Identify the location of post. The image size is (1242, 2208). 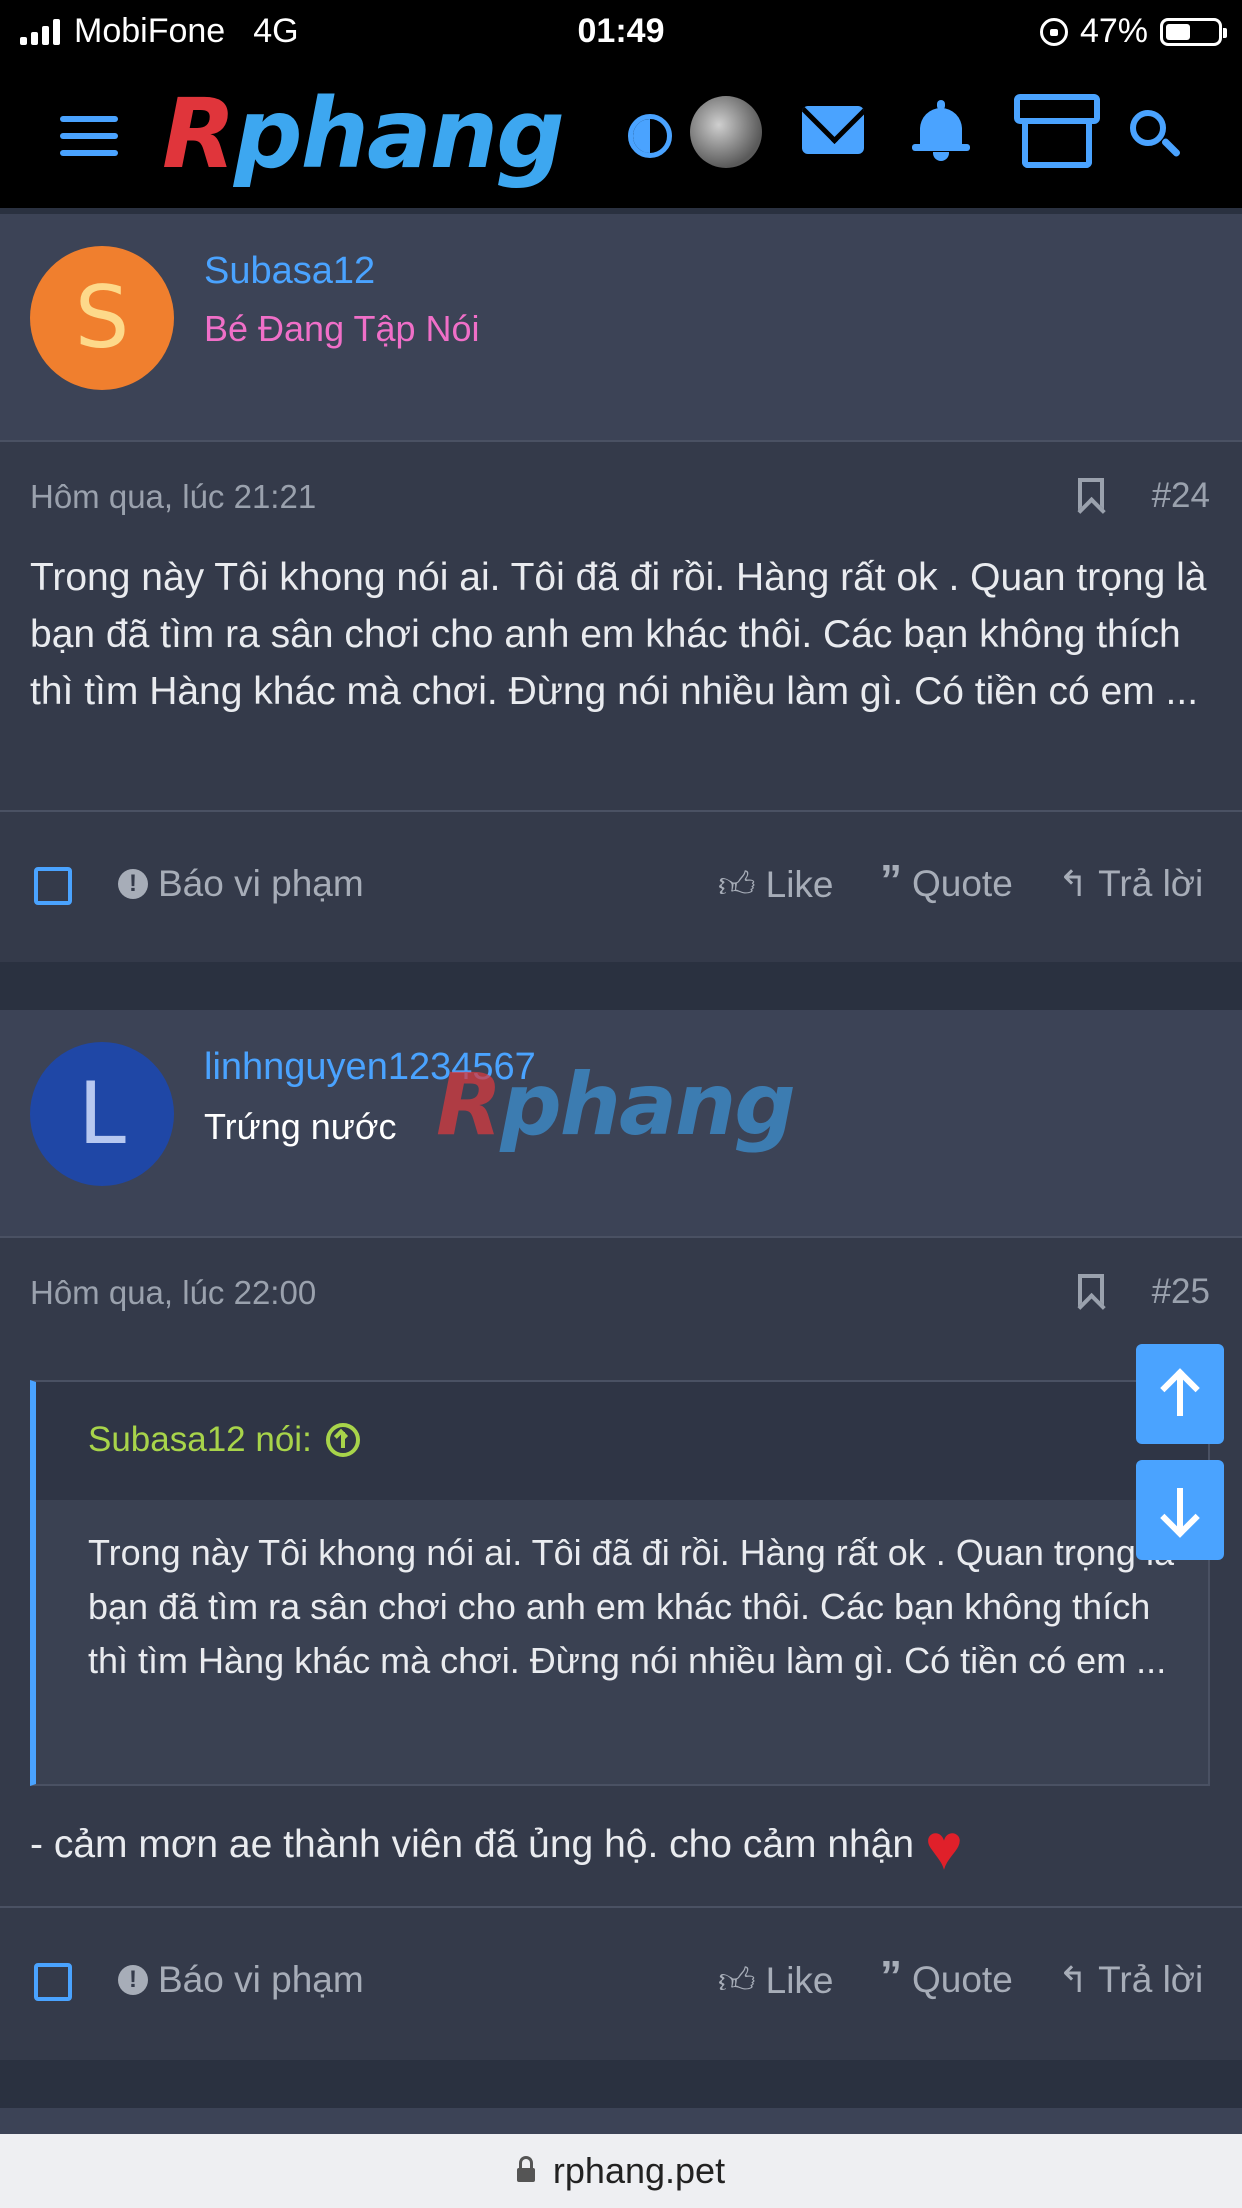
(621, 2121).